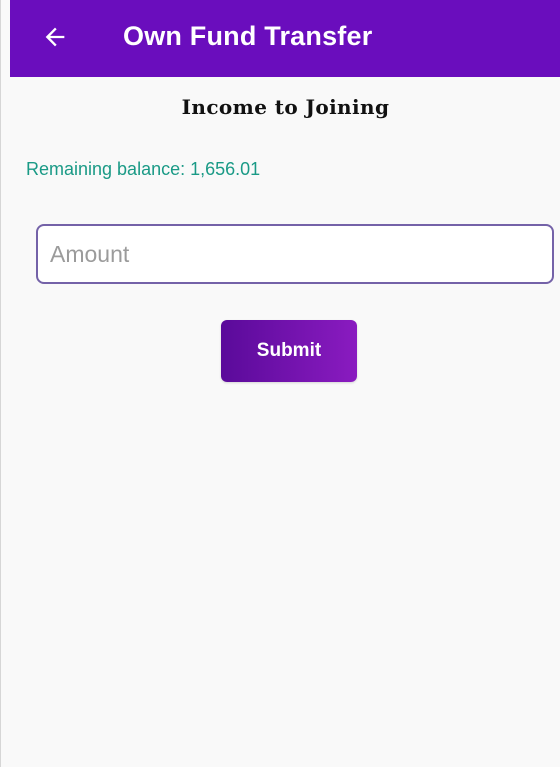 The image size is (560, 767). I want to click on amount-input, so click(295, 254).